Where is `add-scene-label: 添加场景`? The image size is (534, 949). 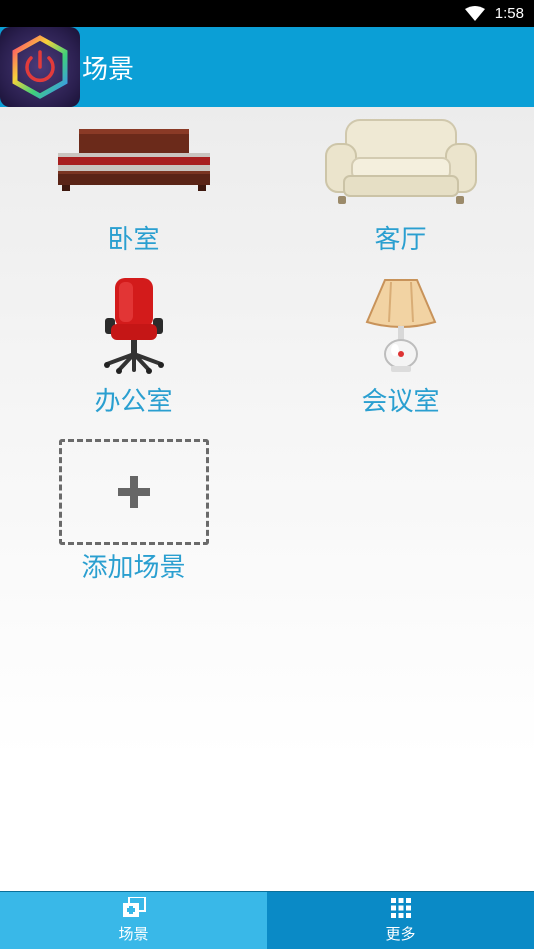 add-scene-label: 添加场景 is located at coordinates (133, 568).